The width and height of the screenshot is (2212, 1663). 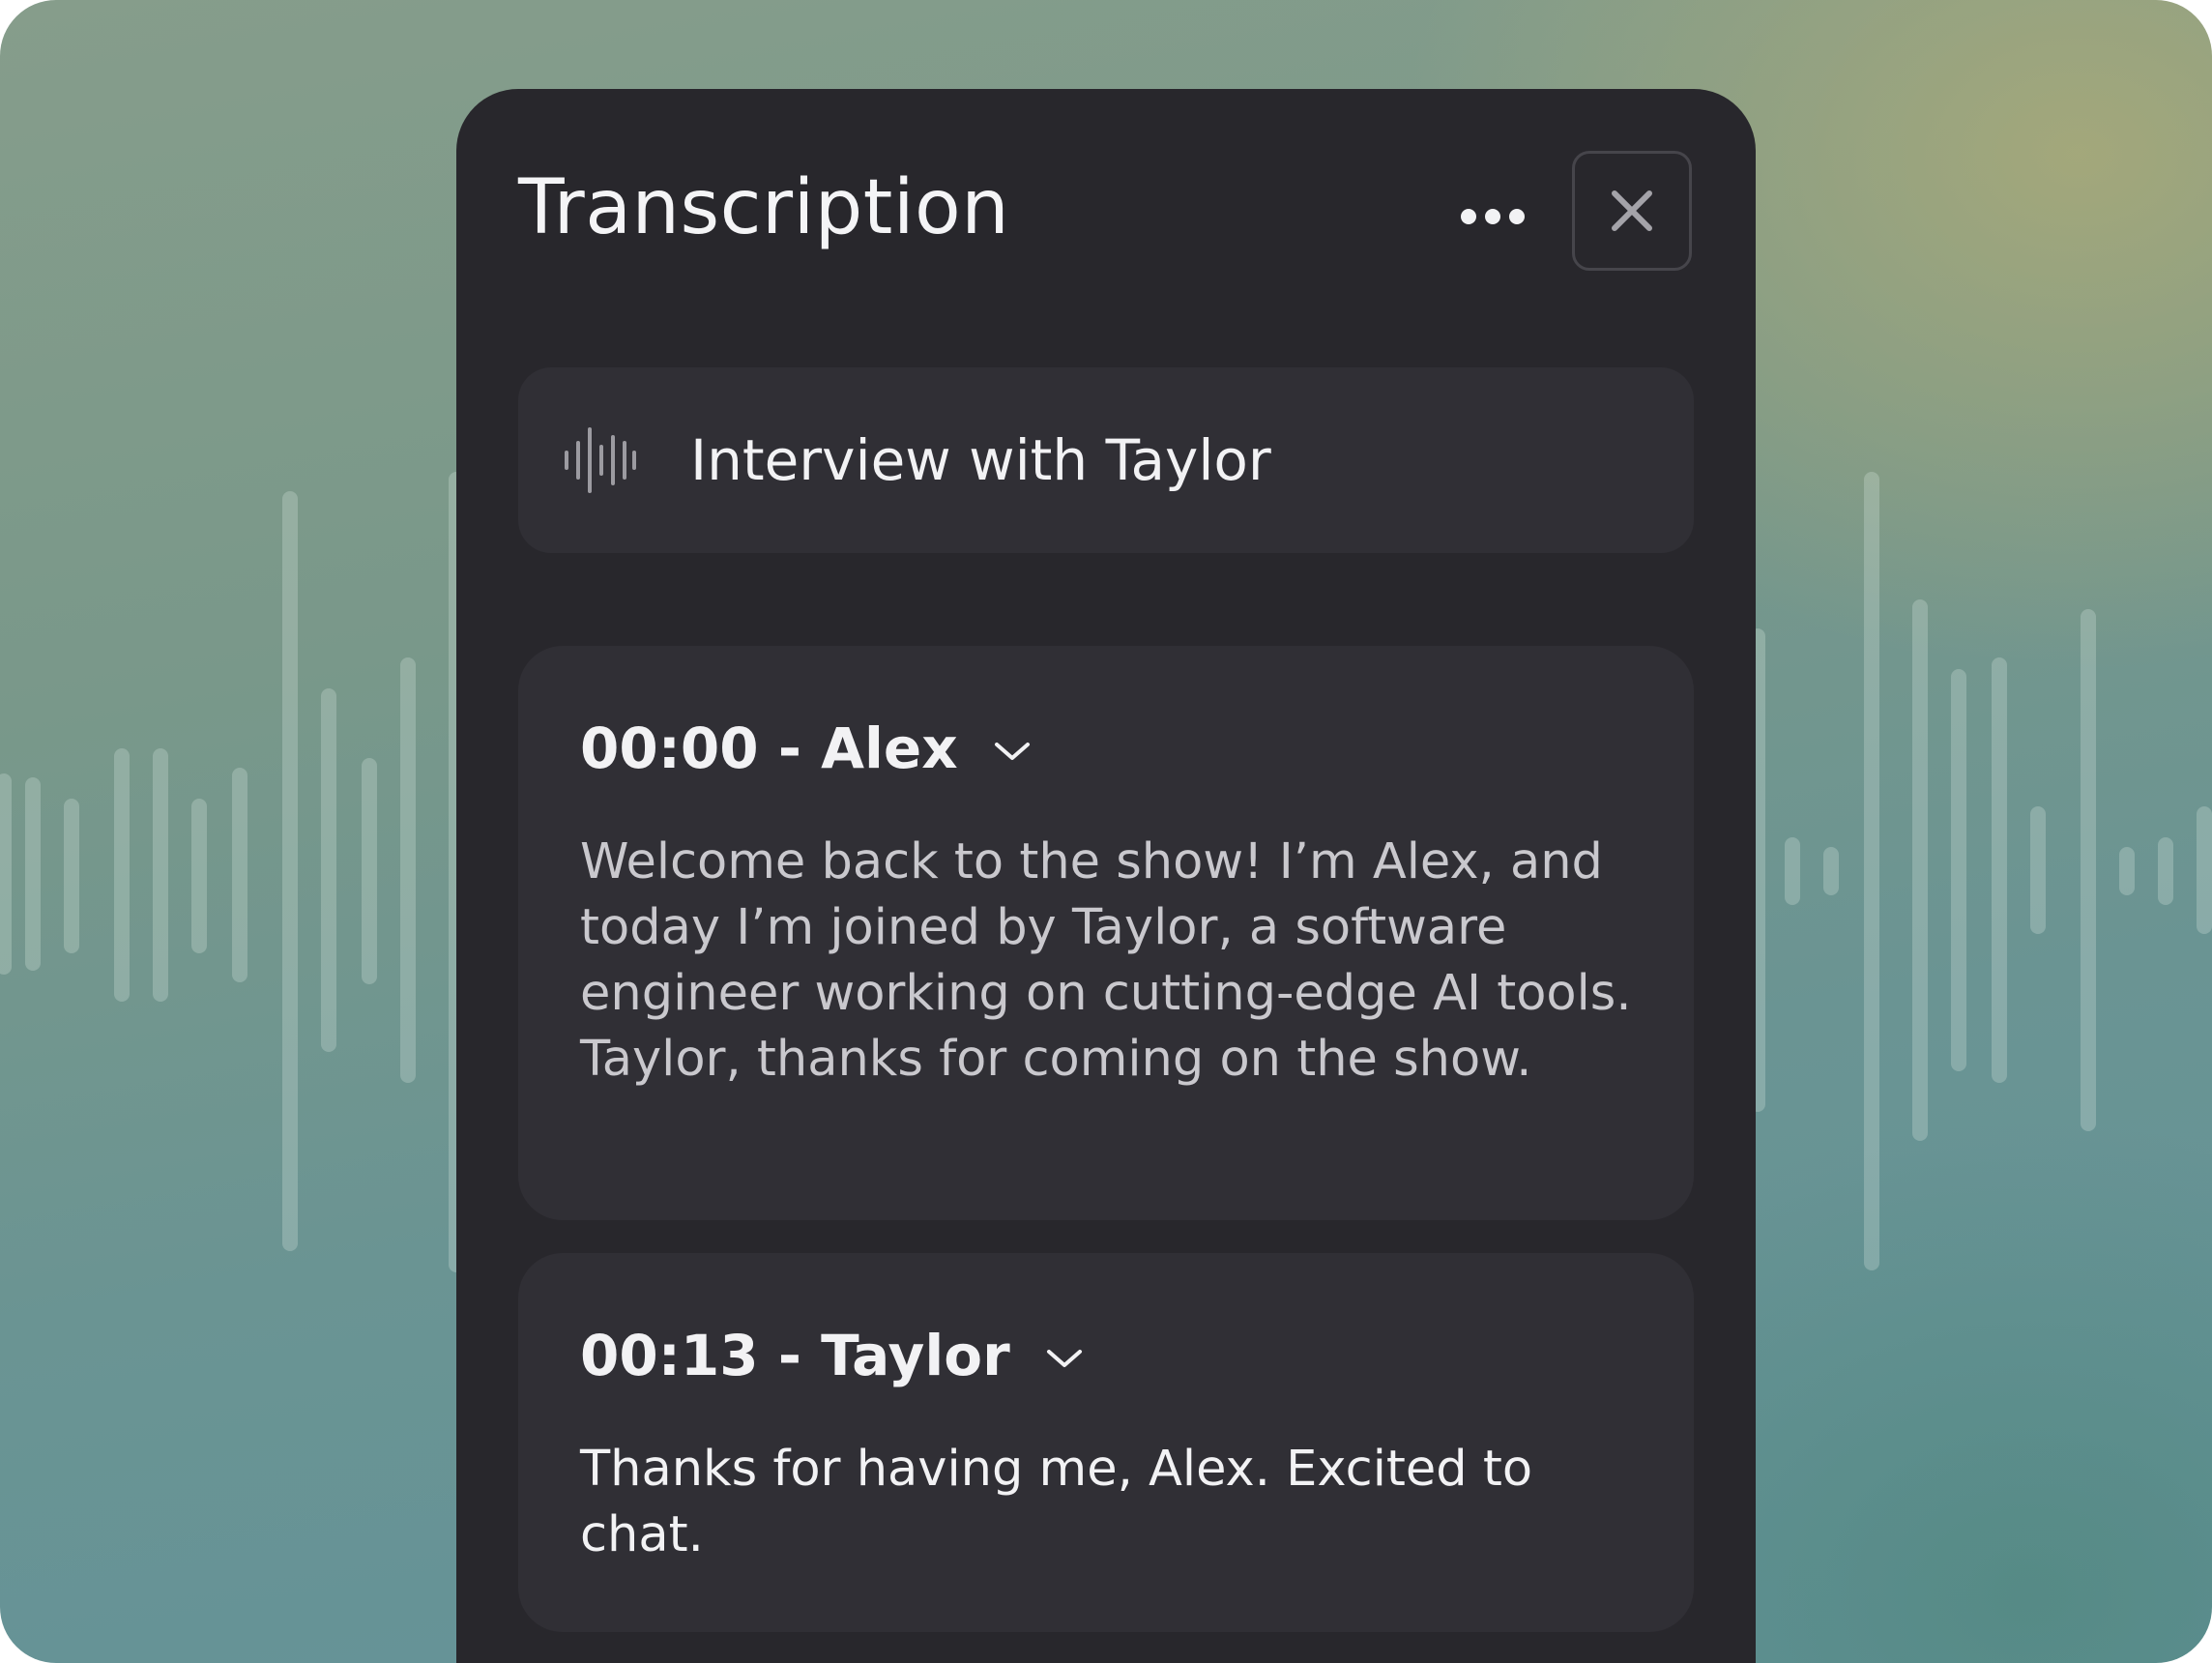 I want to click on segment-timestamp: 00:13, so click(x=669, y=1356).